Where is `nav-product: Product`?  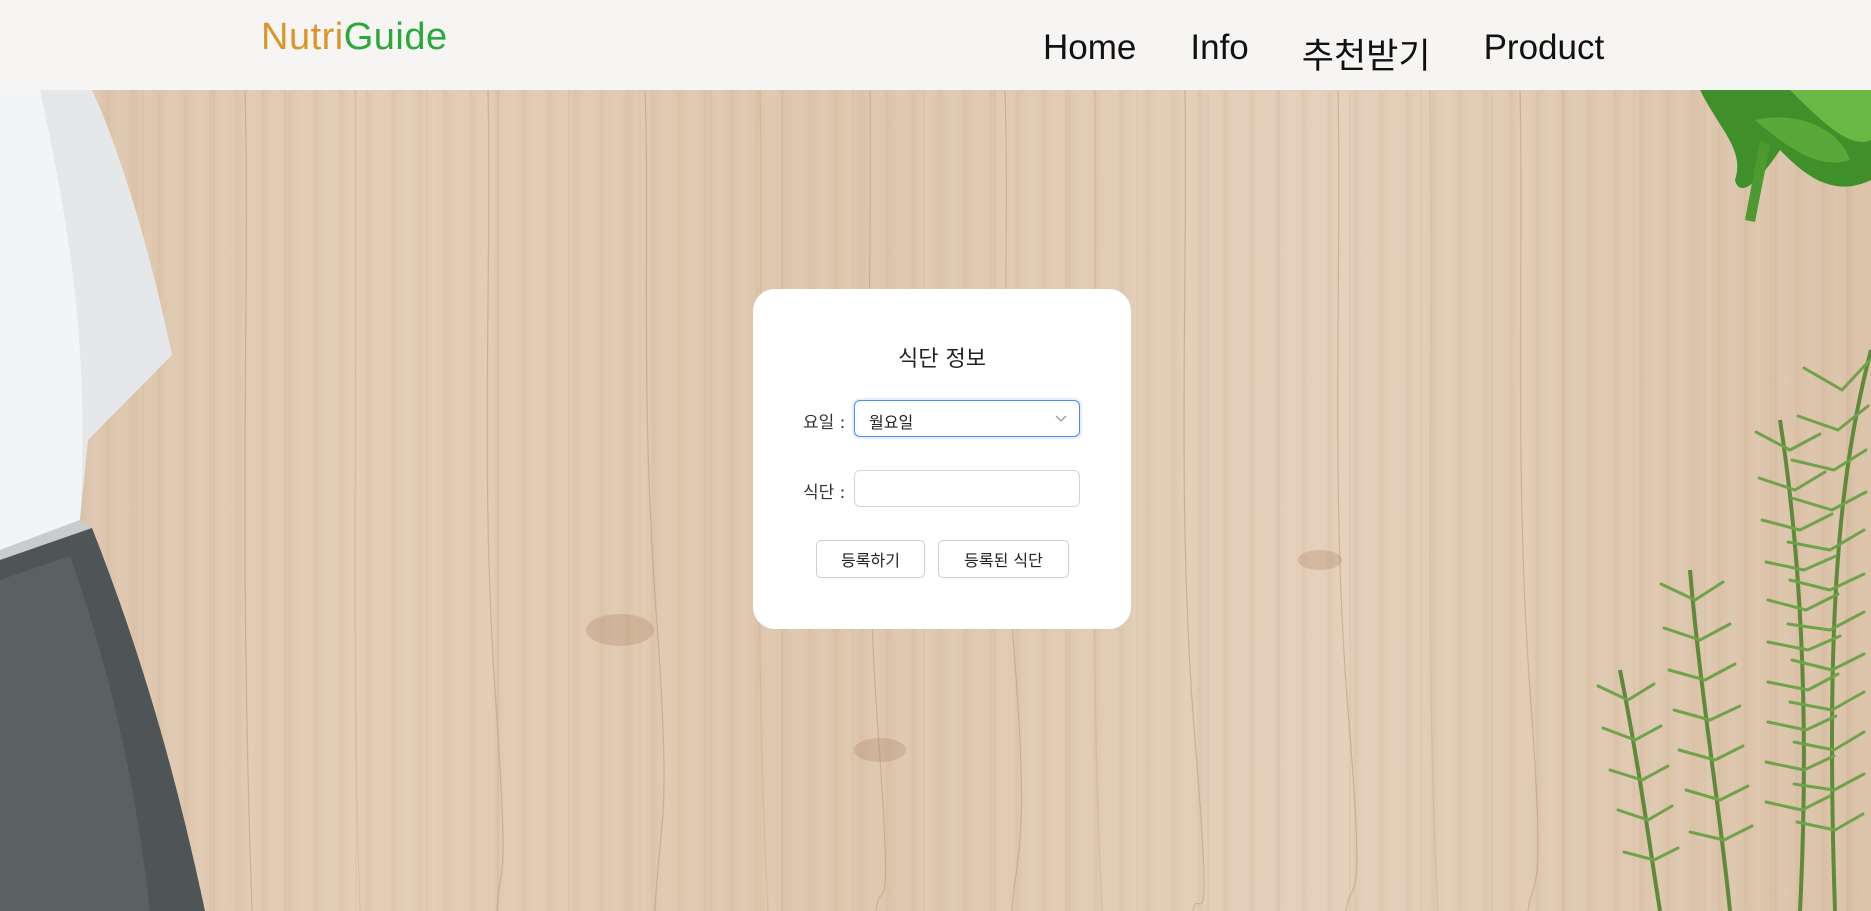
nav-product: Product is located at coordinates (1544, 53).